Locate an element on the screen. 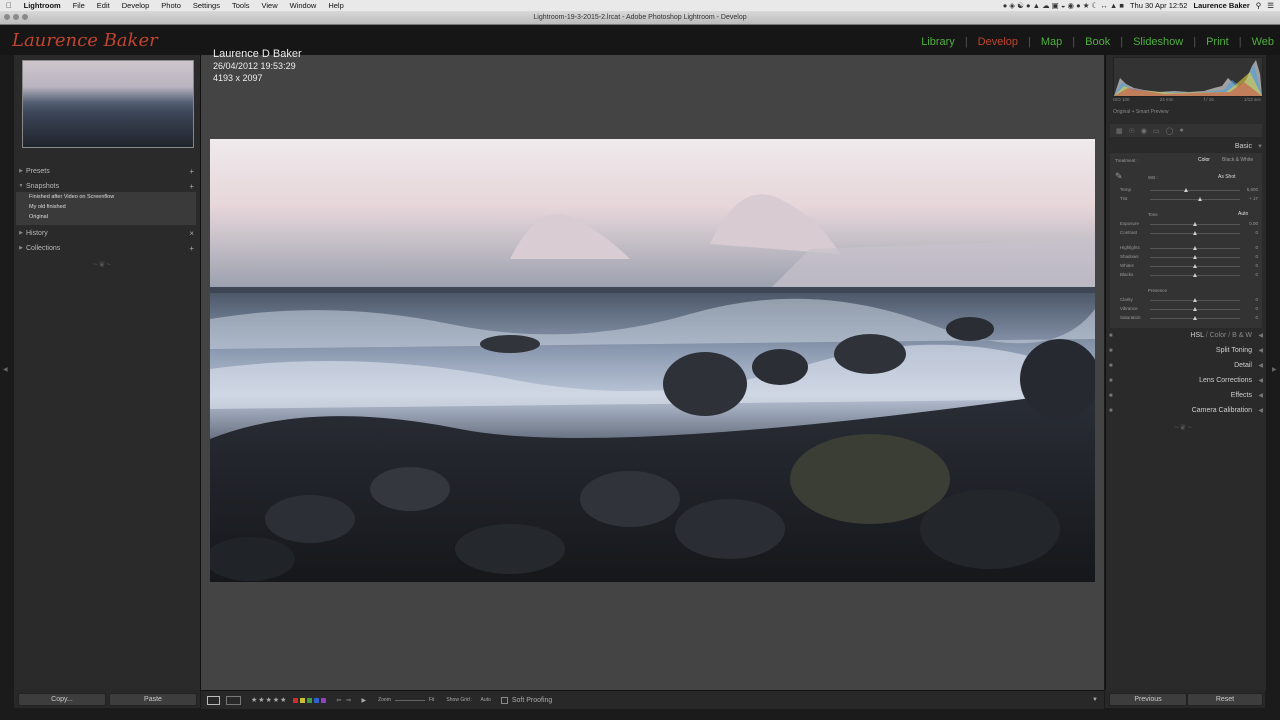  slider-saturation: Saturation 0 is located at coordinates (1187, 318).